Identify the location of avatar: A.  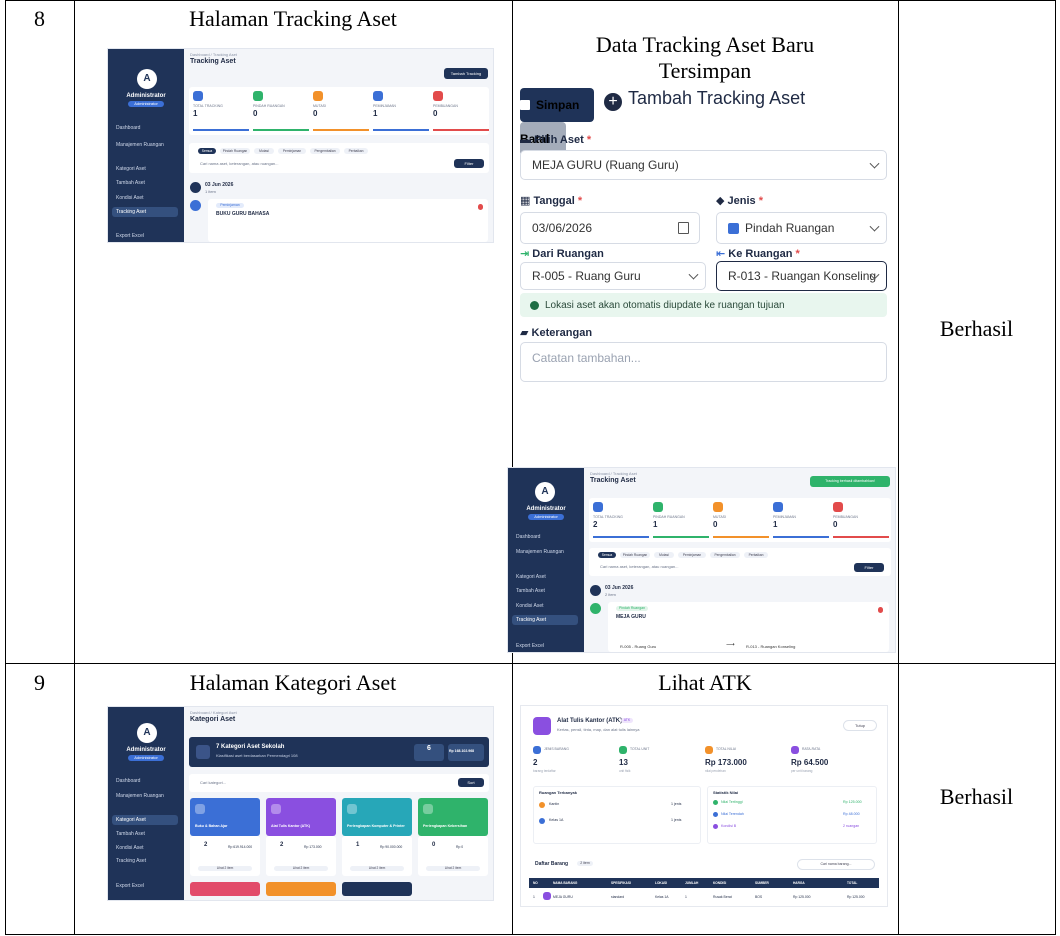
(545, 492).